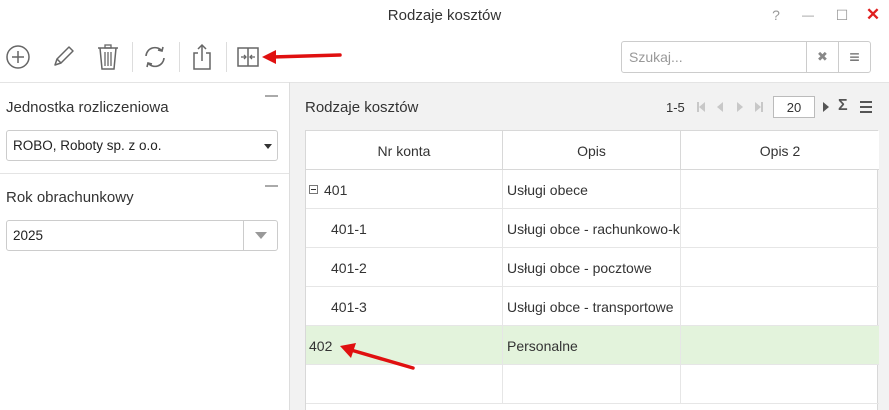 This screenshot has height=410, width=889. What do you see at coordinates (349, 228) in the screenshot?
I see `cell-nr-konta-text: 401-1` at bounding box center [349, 228].